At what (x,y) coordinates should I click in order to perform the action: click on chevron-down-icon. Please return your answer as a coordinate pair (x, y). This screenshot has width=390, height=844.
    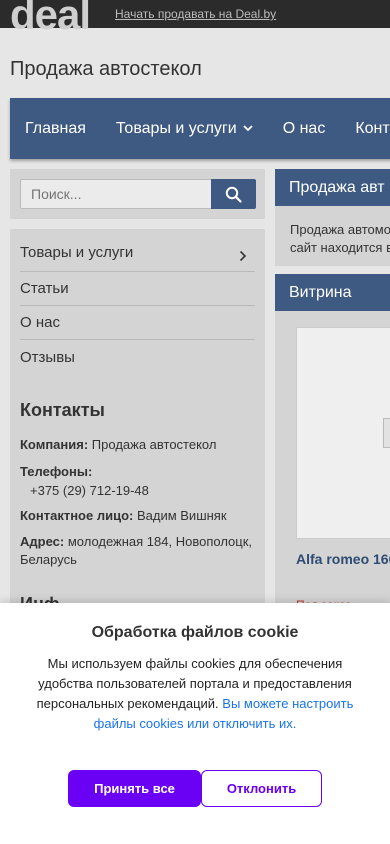
    Looking at the image, I should click on (248, 128).